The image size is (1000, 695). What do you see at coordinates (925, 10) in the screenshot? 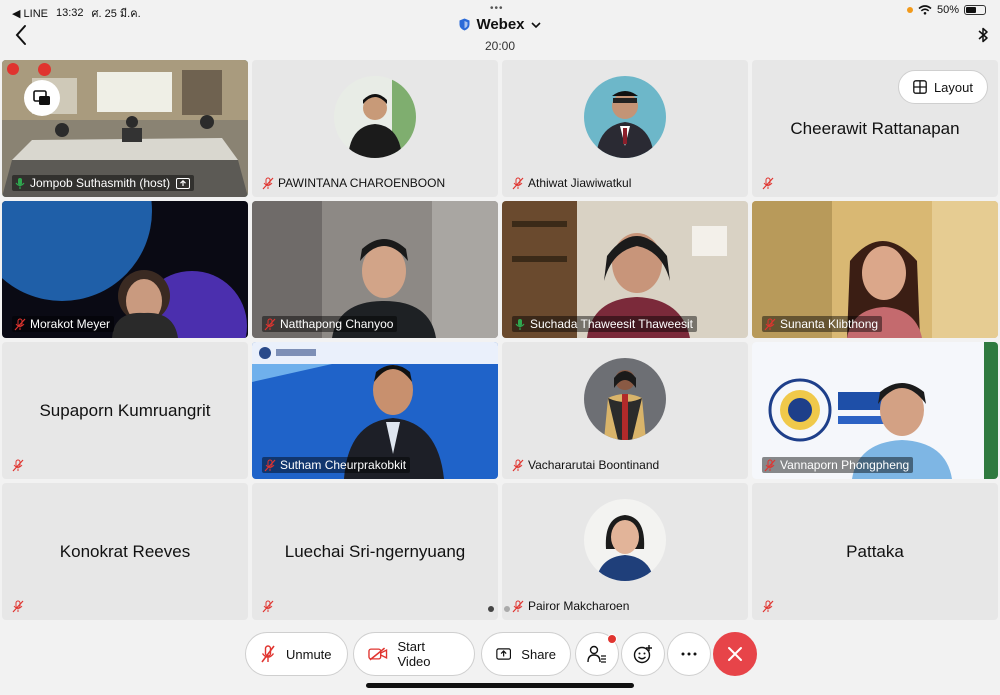
I see `wifi-icon` at bounding box center [925, 10].